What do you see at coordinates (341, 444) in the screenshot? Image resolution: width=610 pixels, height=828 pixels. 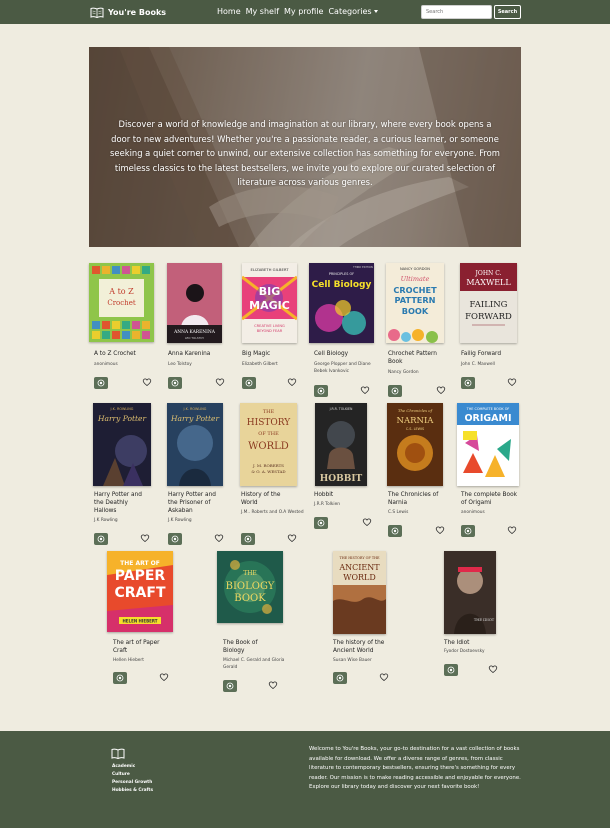 I see `book-cover: J.R.R. TOLKIEN HOBBIT` at bounding box center [341, 444].